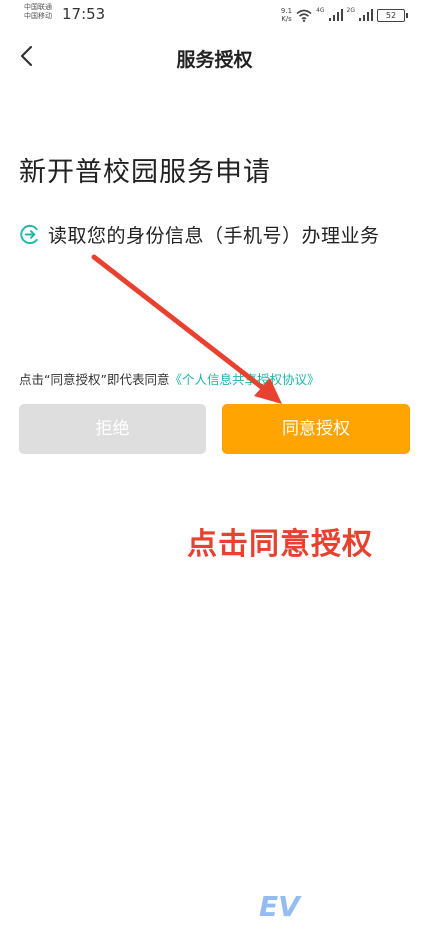 The width and height of the screenshot is (429, 929). What do you see at coordinates (320, 10) in the screenshot?
I see `signal-1-tag: 4G` at bounding box center [320, 10].